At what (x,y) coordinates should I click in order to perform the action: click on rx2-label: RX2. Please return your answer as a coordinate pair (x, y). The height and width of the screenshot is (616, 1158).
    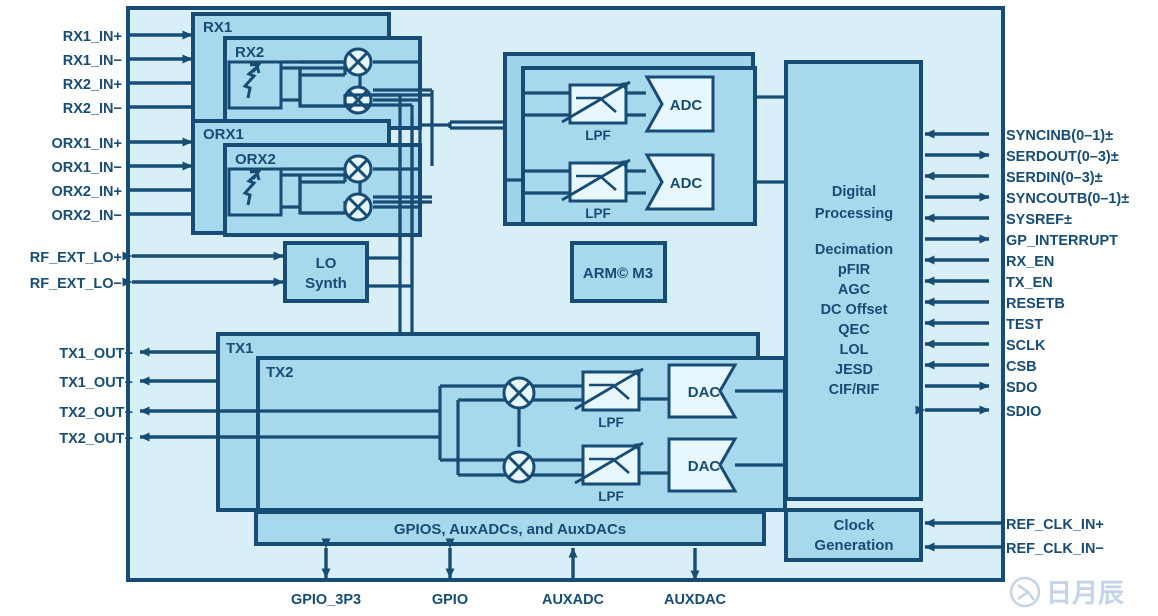
    Looking at the image, I should click on (249, 52).